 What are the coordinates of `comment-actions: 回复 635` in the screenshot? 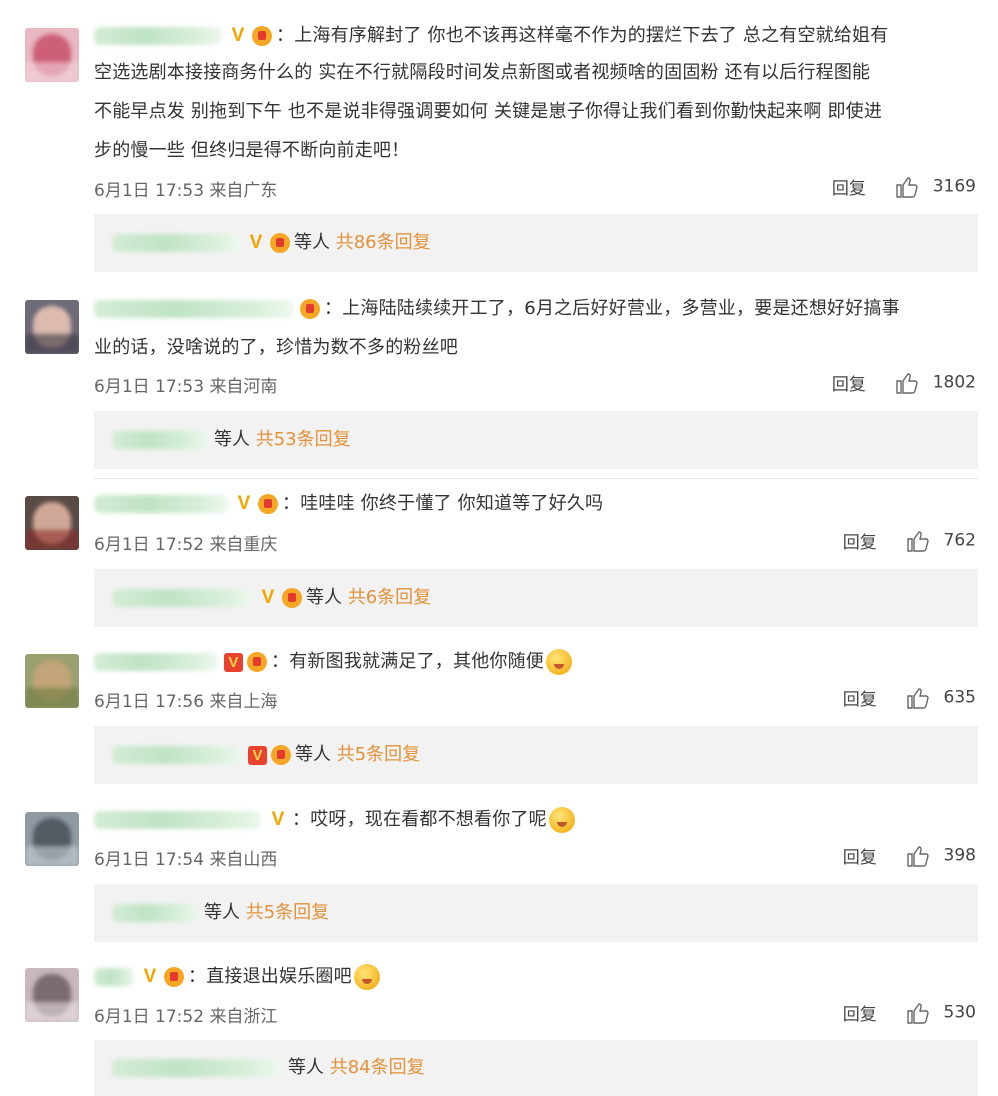 It's located at (909, 698).